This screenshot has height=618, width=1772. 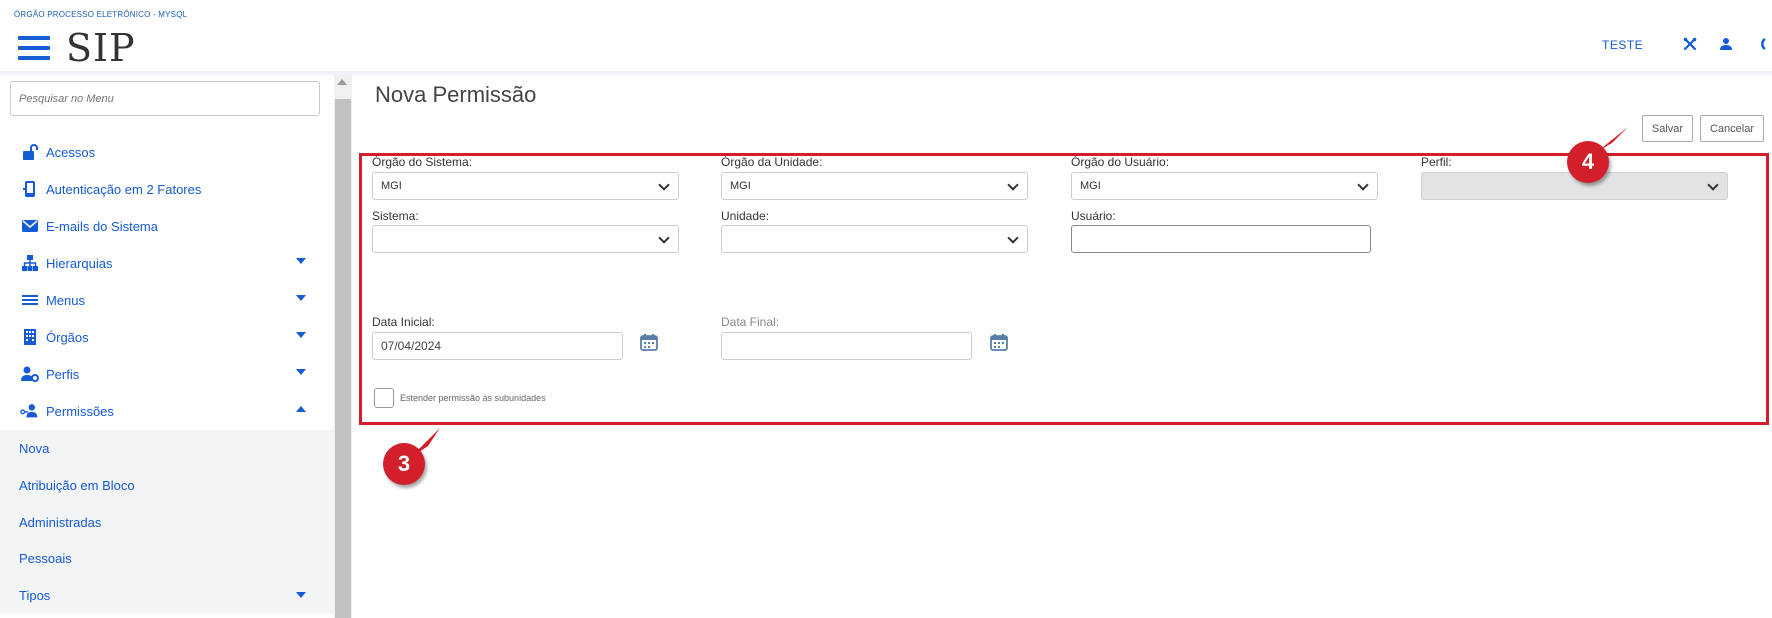 I want to click on data-inicial-label: Data Inicial:, so click(x=403, y=322).